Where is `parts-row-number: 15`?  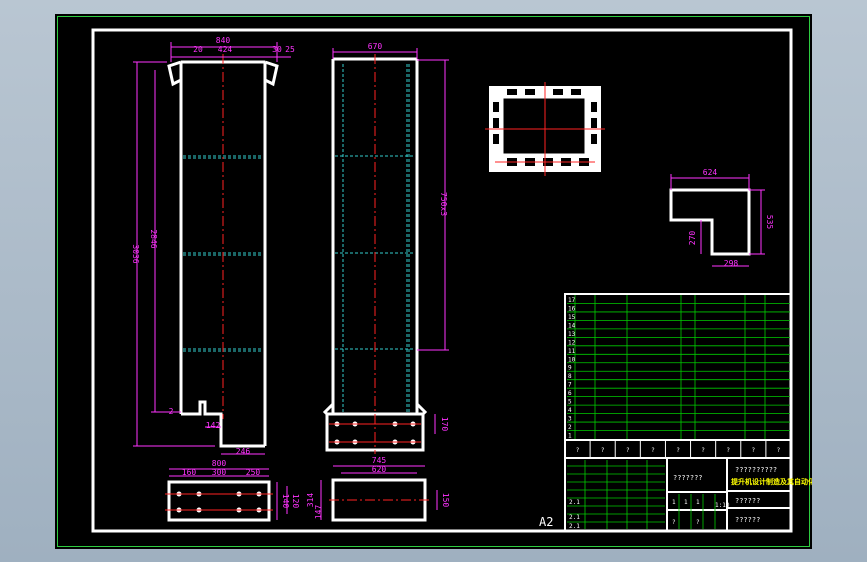 parts-row-number: 15 is located at coordinates (572, 317).